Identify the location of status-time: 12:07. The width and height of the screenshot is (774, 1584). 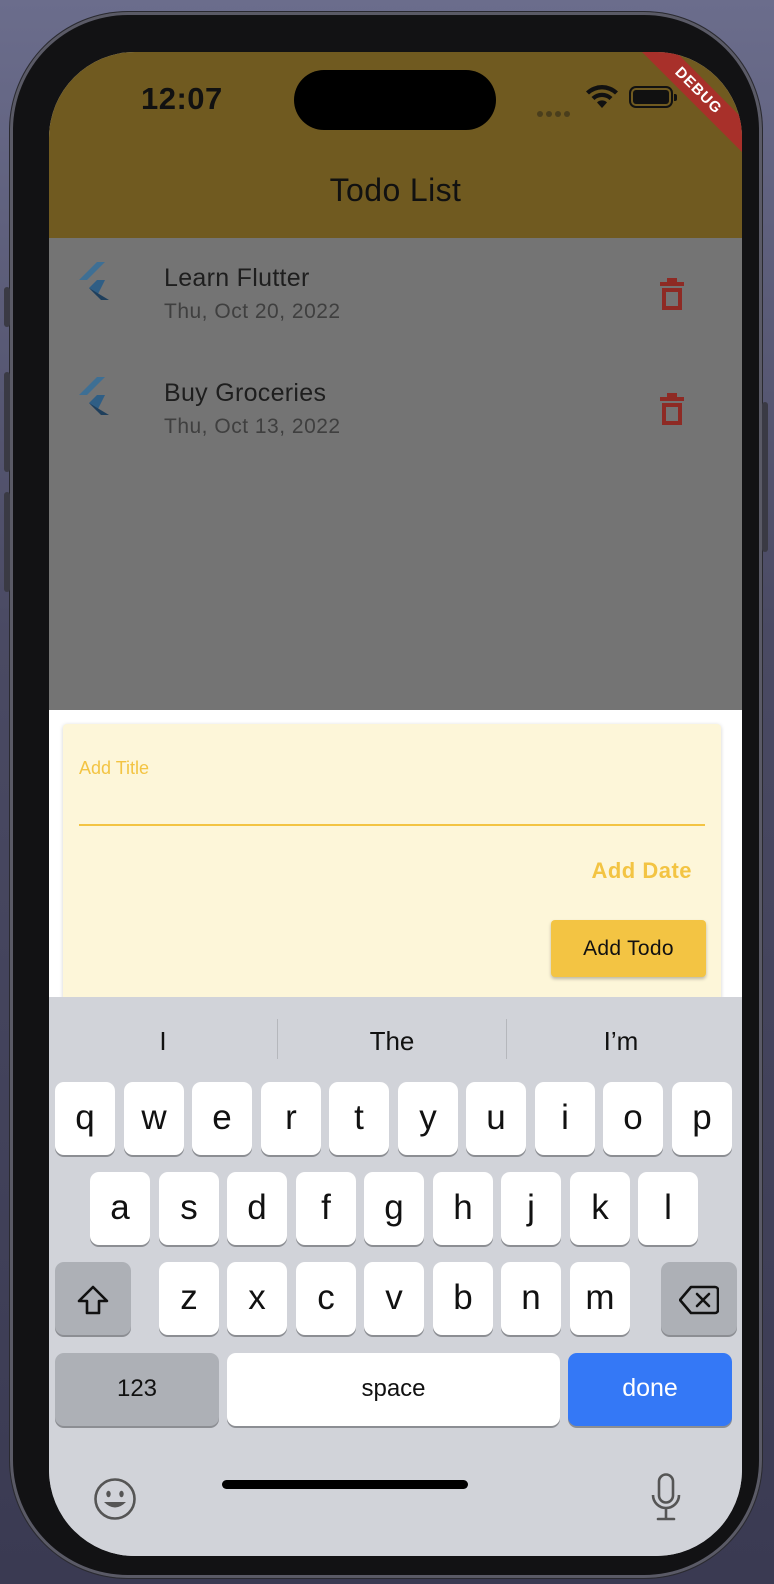
(182, 98).